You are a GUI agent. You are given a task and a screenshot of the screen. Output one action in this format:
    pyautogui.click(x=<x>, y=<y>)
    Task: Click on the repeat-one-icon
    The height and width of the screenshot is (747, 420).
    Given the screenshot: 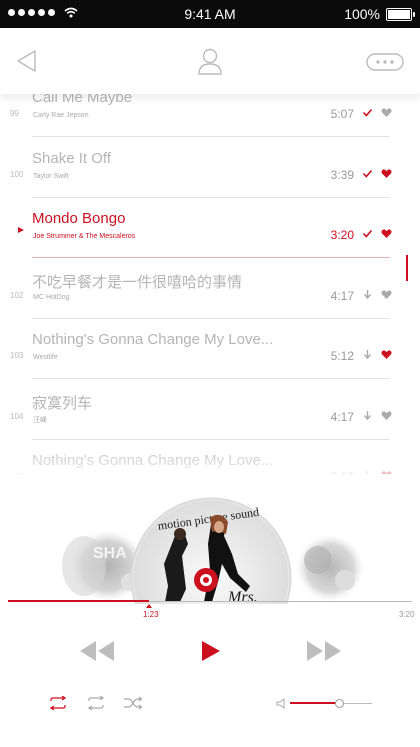 What is the action you would take?
    pyautogui.click(x=96, y=703)
    